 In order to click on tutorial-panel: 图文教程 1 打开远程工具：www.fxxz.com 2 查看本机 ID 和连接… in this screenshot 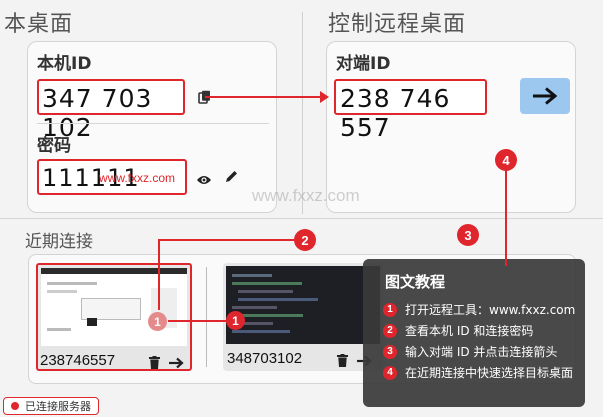, I will do `click(474, 333)`.